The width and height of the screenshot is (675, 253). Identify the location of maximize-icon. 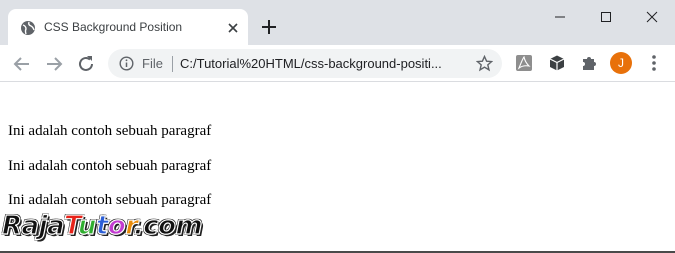
(606, 17).